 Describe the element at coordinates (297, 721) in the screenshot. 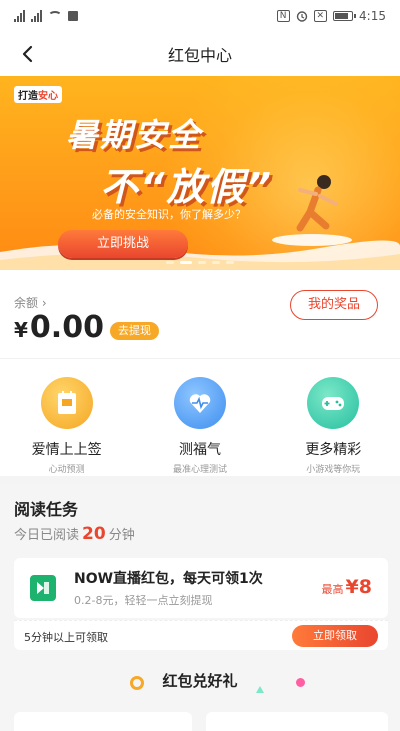

I see `gift-card-right` at that location.